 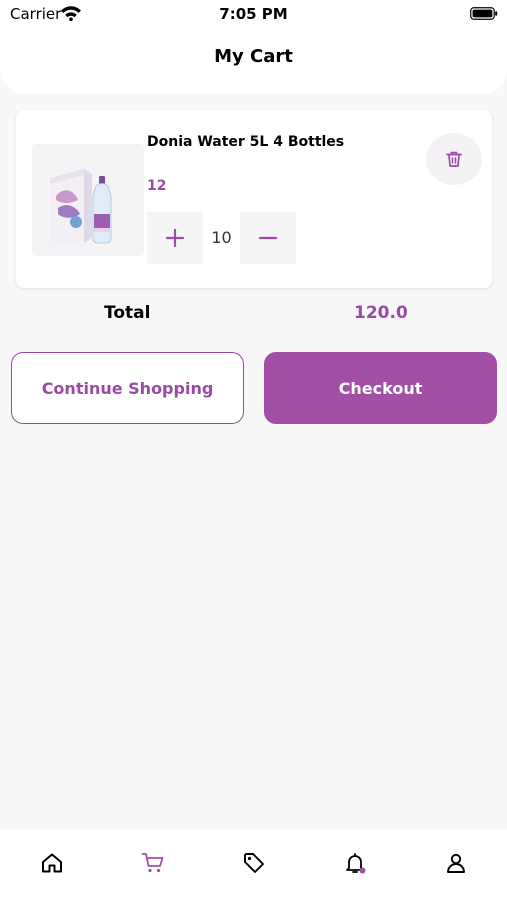 What do you see at coordinates (88, 200) in the screenshot?
I see `product-image` at bounding box center [88, 200].